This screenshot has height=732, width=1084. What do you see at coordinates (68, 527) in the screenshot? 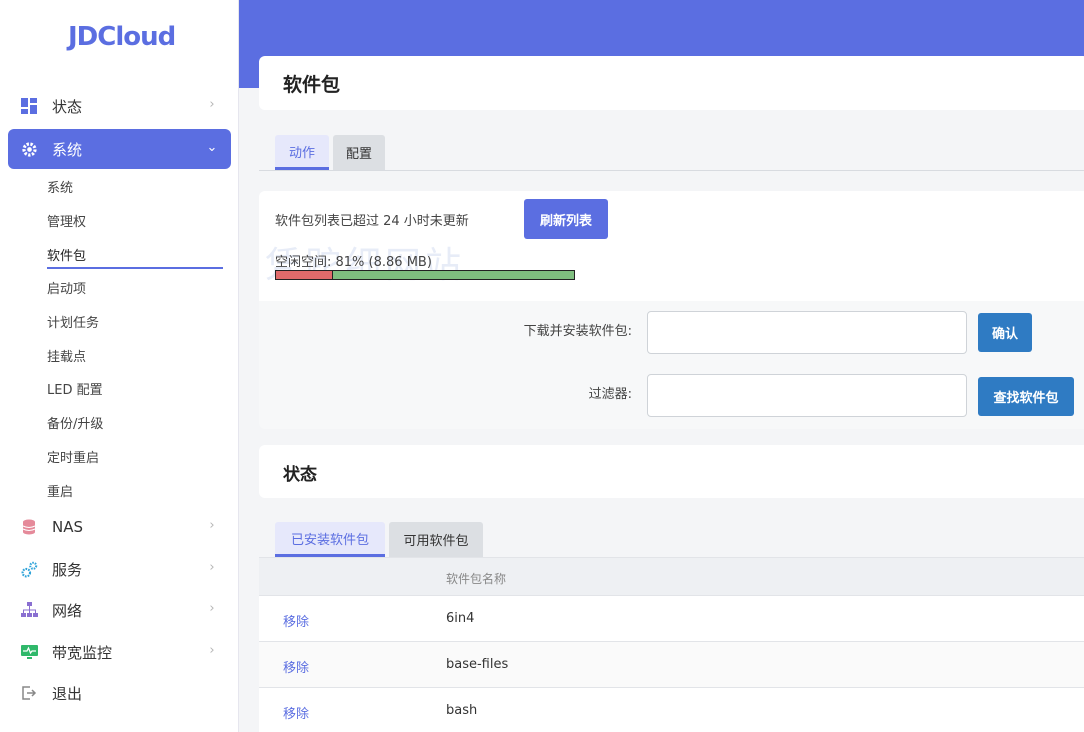
I see `sidebar-item-label: NAS` at bounding box center [68, 527].